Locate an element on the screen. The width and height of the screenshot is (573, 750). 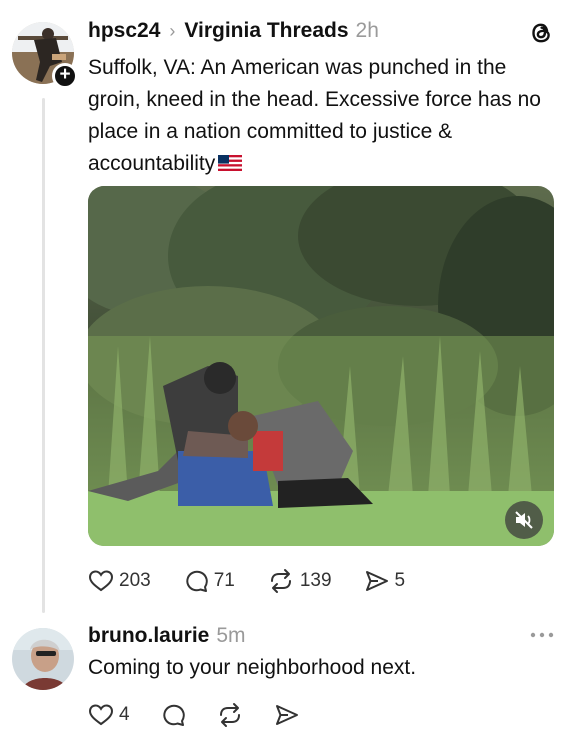
us-flag-icon is located at coordinates (230, 163).